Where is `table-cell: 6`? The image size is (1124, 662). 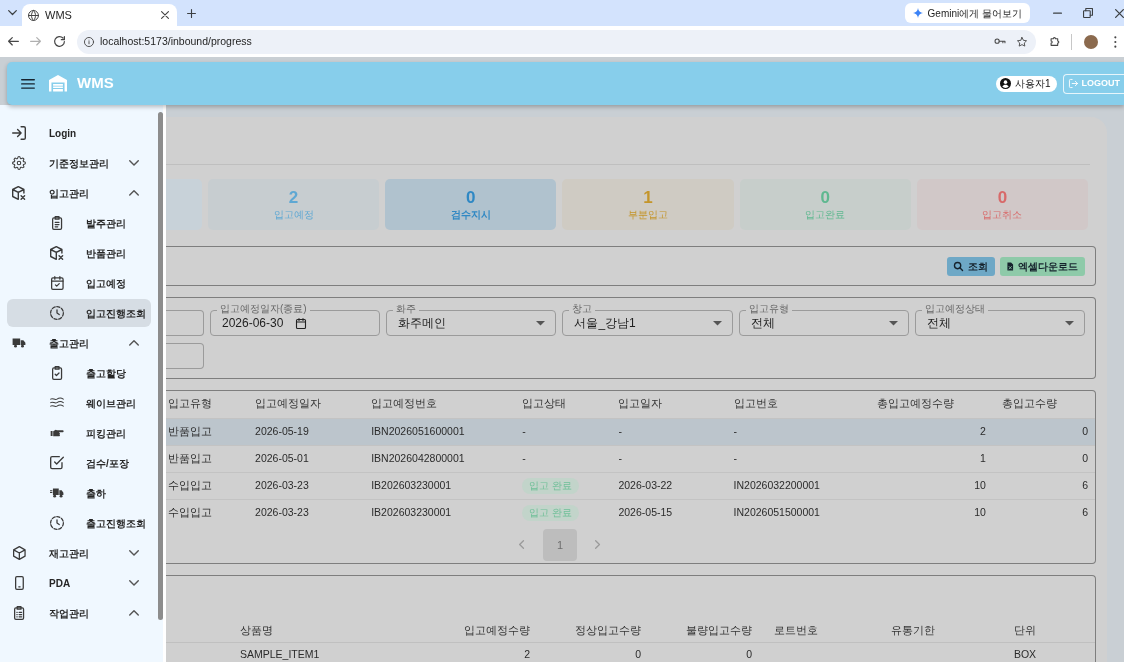
table-cell: 6 is located at coordinates (1042, 485).